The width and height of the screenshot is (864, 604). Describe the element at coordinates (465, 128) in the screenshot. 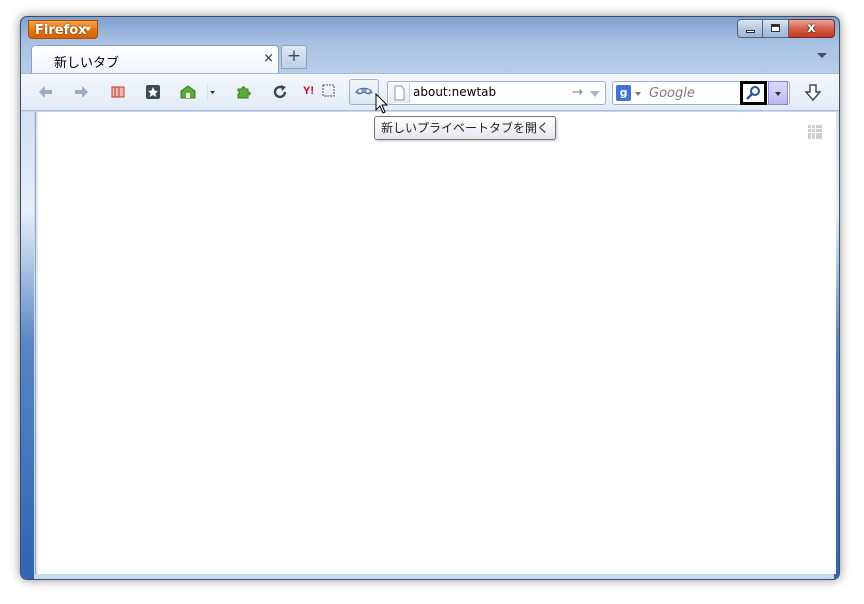

I see `tooltip: 新しいプライベートタブを開く` at that location.